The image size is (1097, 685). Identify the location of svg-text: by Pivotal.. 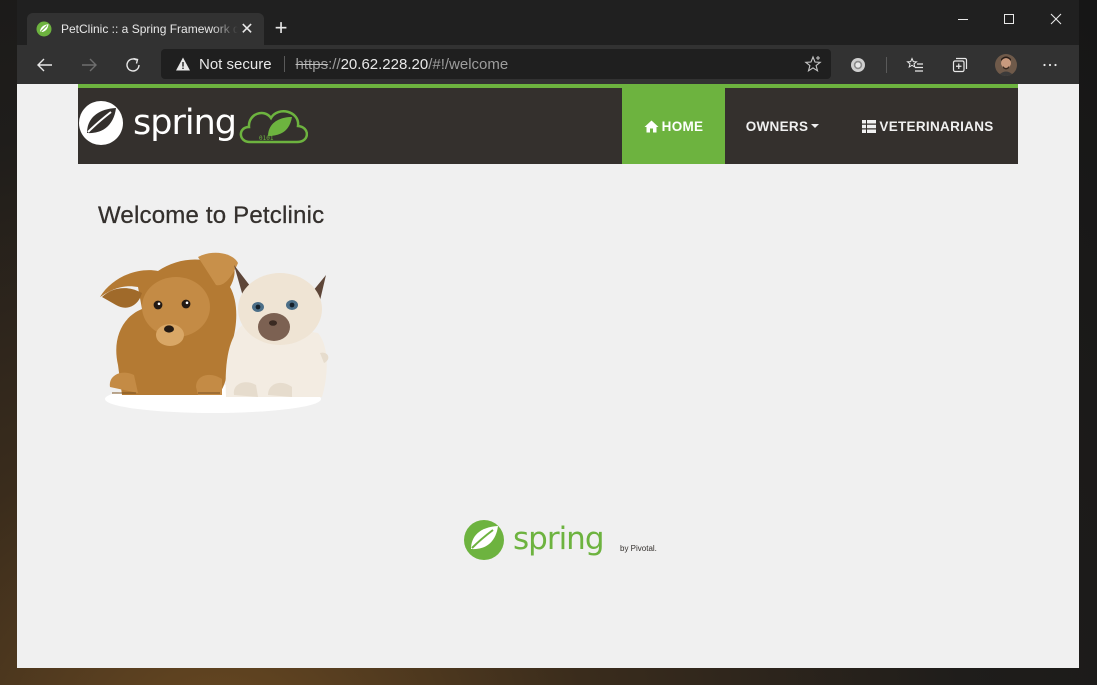
(638, 548).